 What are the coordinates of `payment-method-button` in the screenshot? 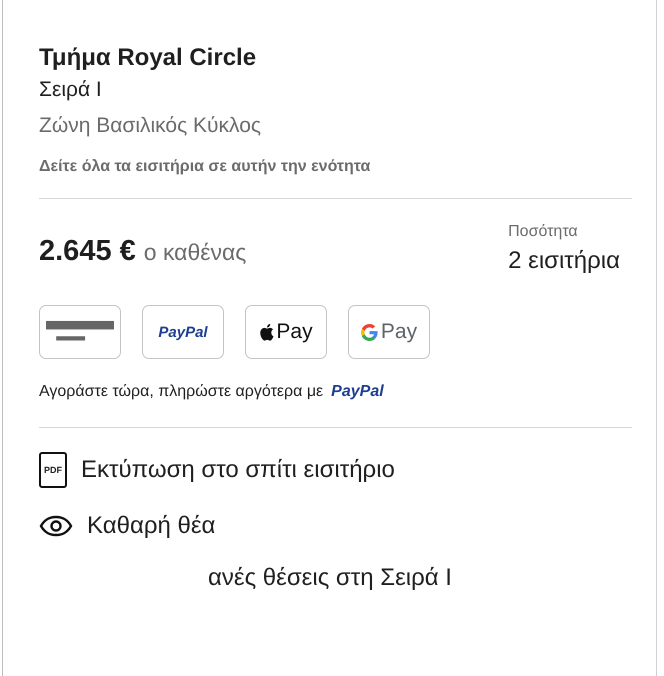 It's located at (80, 332).